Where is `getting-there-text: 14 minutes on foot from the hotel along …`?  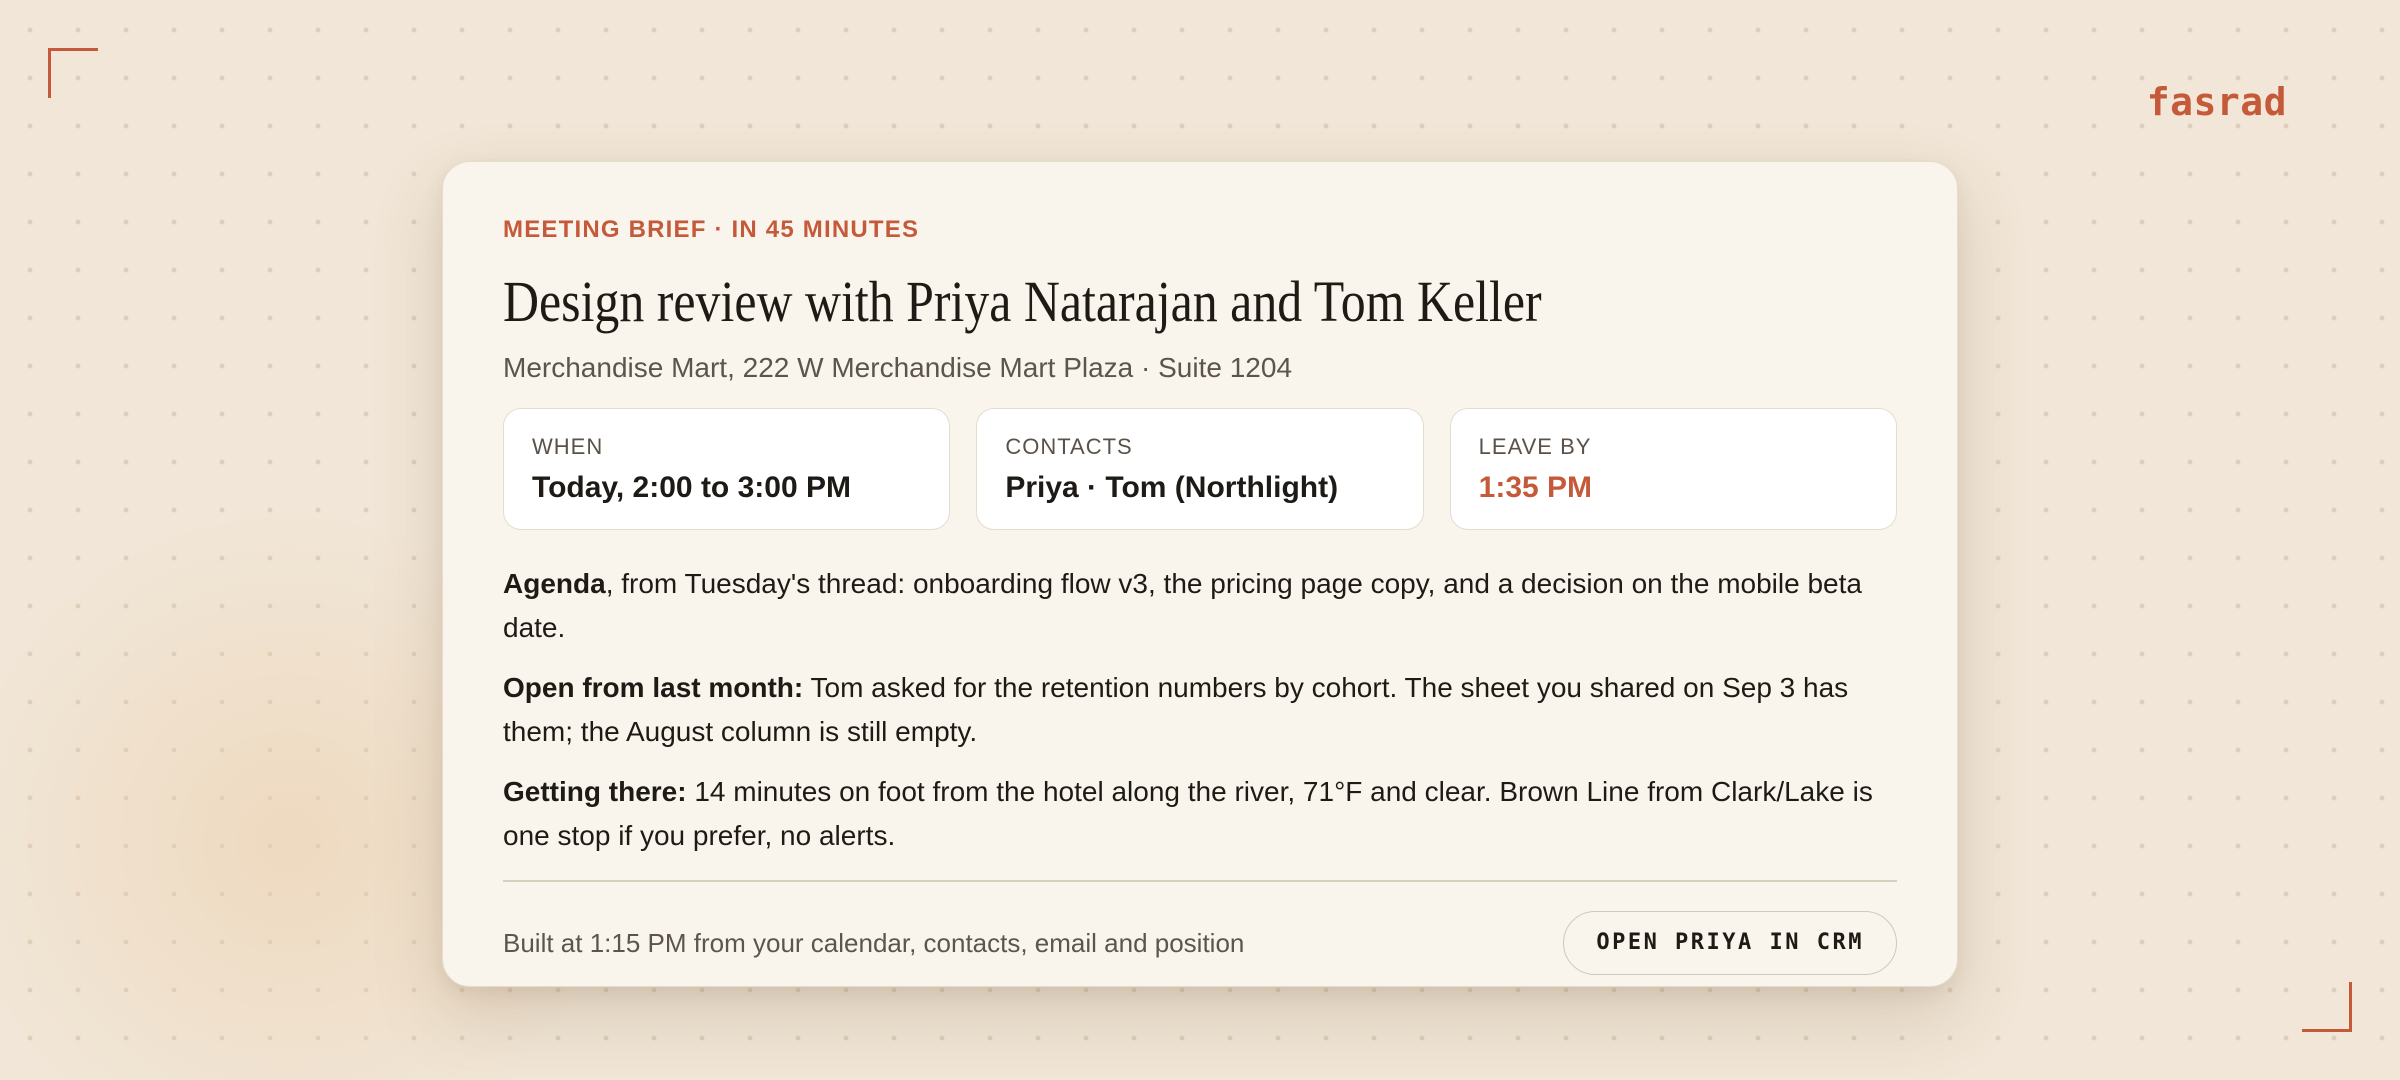
getting-there-text: 14 minutes on foot from the hotel along … is located at coordinates (1188, 813).